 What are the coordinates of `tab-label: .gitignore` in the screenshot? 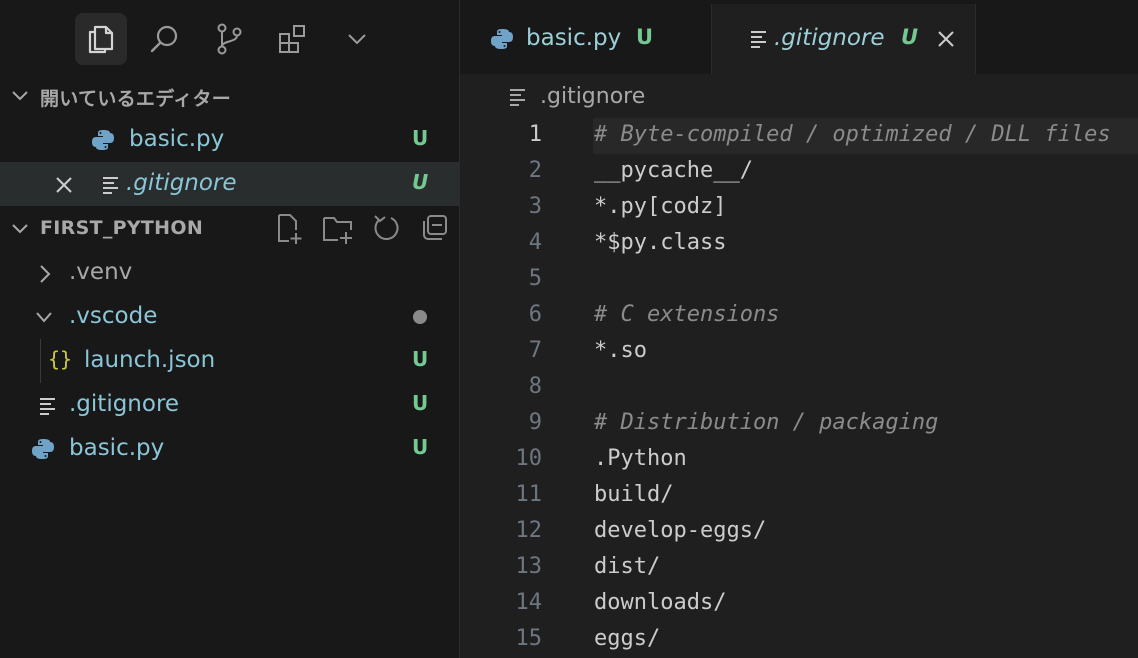 It's located at (829, 38).